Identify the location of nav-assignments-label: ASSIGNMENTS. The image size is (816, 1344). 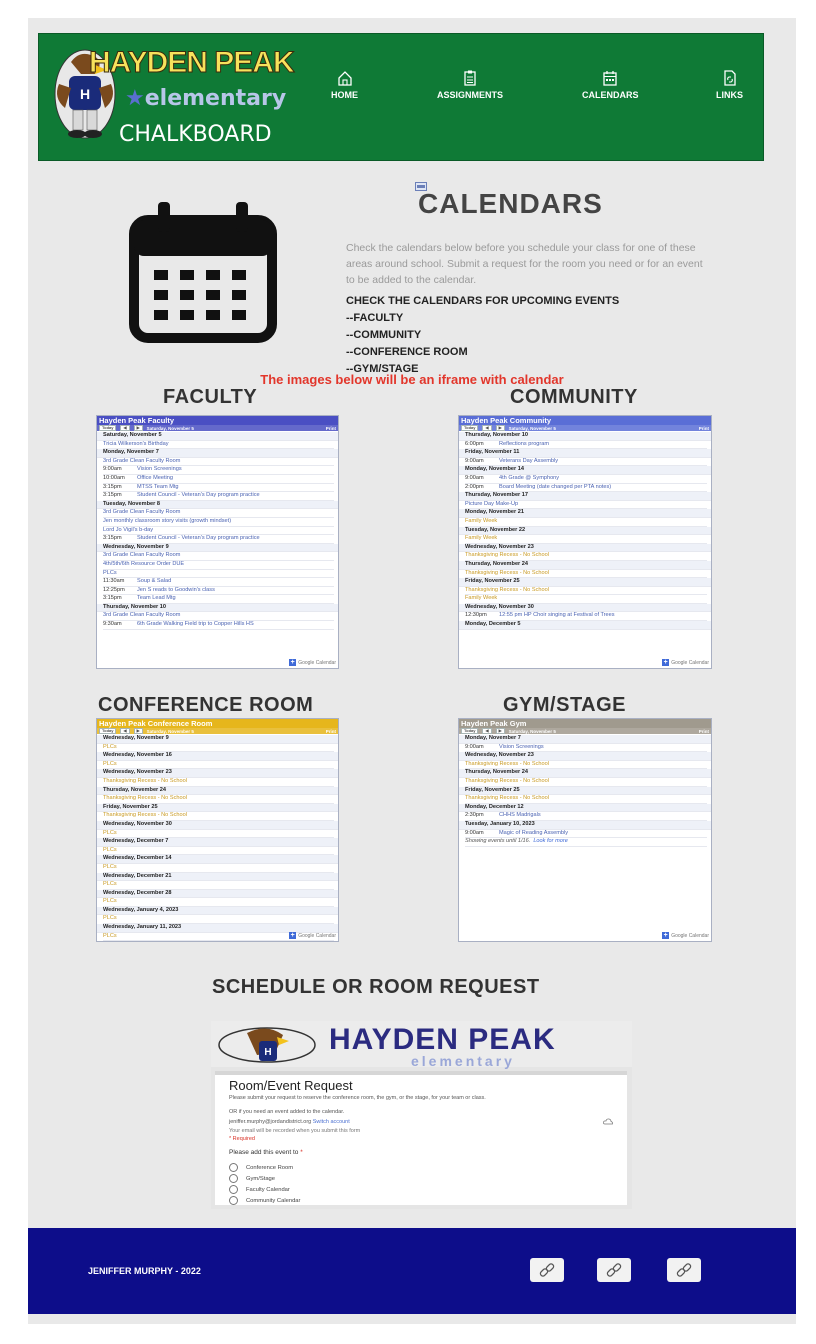
(470, 95).